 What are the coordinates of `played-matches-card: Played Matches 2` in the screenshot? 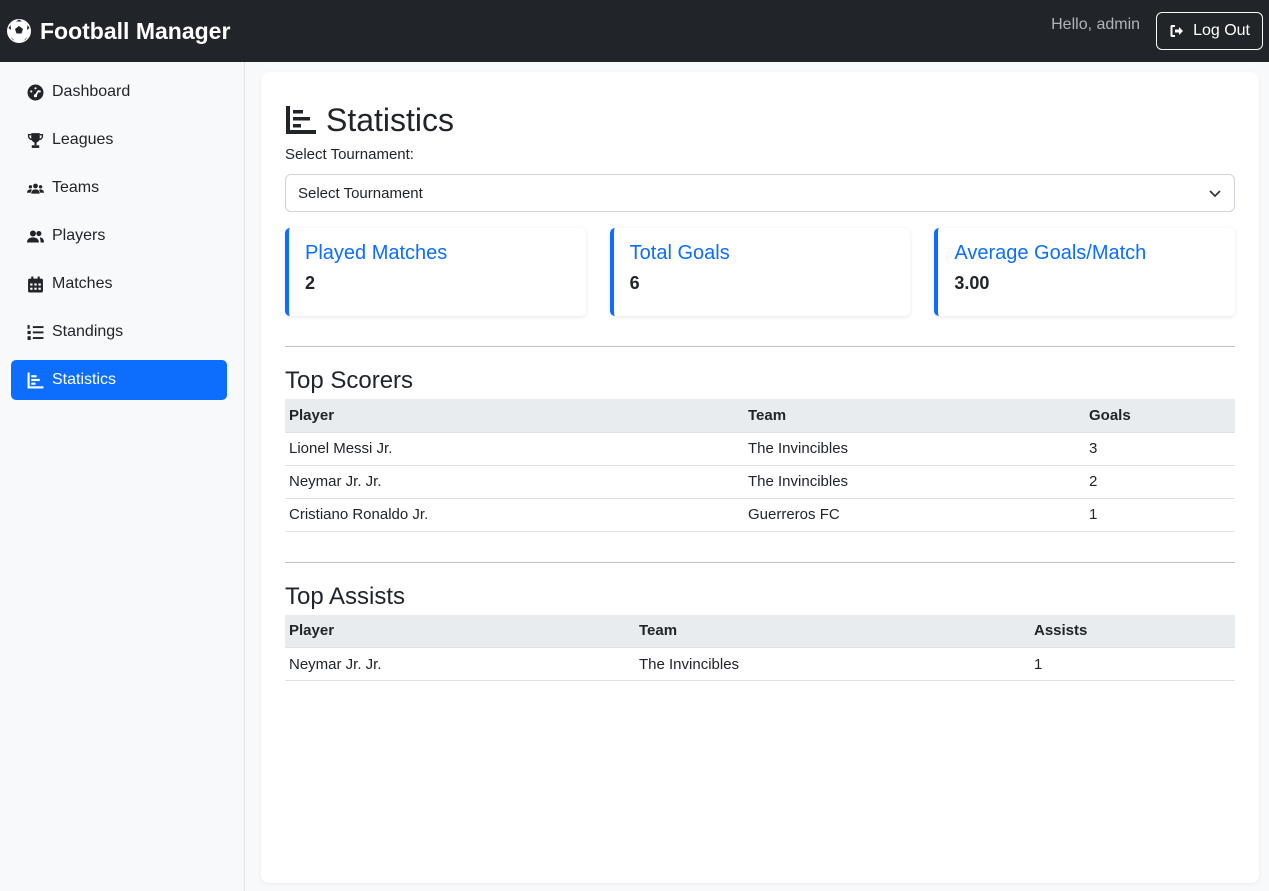 It's located at (435, 272).